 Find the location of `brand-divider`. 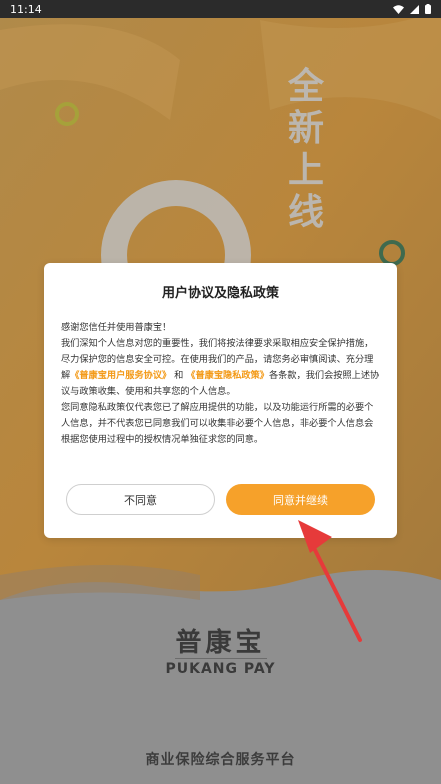

brand-divider is located at coordinates (221, 658).